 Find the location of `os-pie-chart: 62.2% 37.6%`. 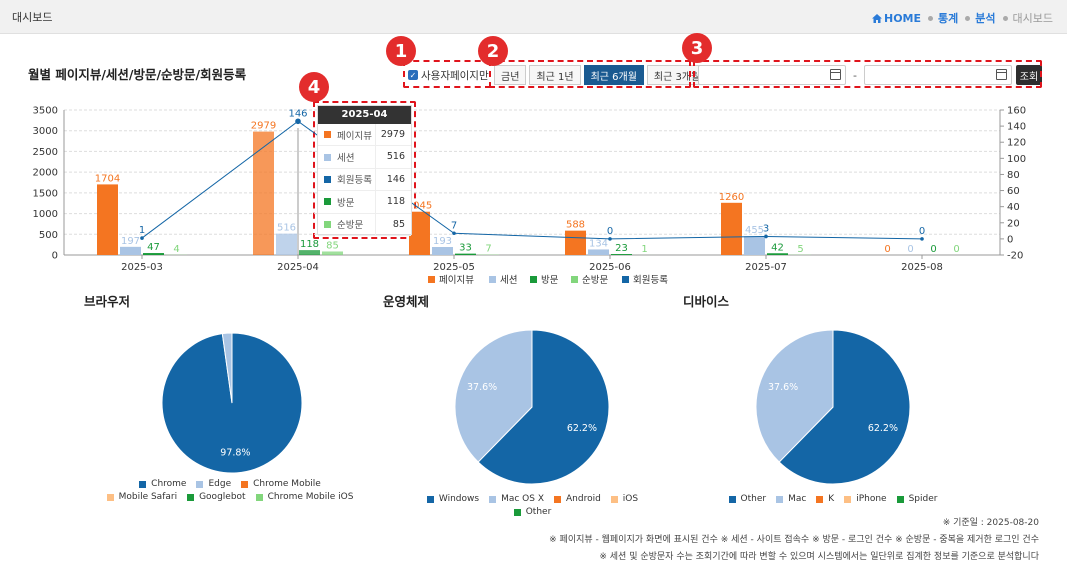

os-pie-chart: 62.2% 37.6% is located at coordinates (532, 407).